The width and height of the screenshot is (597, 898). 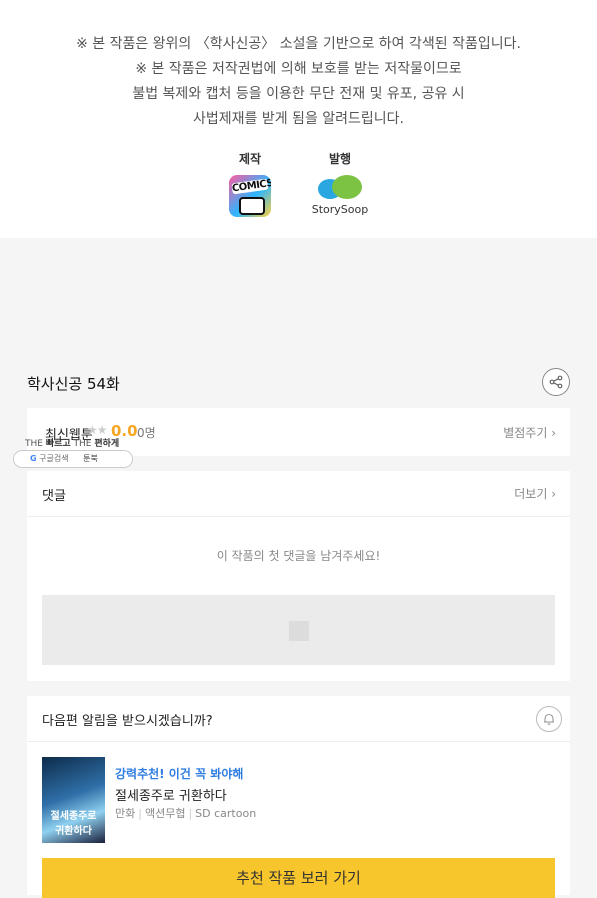 I want to click on comments-more-link: 더보기 ›, so click(x=535, y=493).